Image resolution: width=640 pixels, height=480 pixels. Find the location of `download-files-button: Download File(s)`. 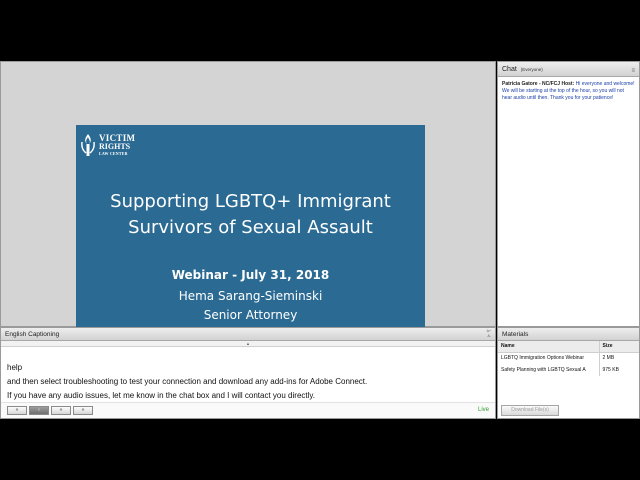

download-files-button: Download File(s) is located at coordinates (530, 410).